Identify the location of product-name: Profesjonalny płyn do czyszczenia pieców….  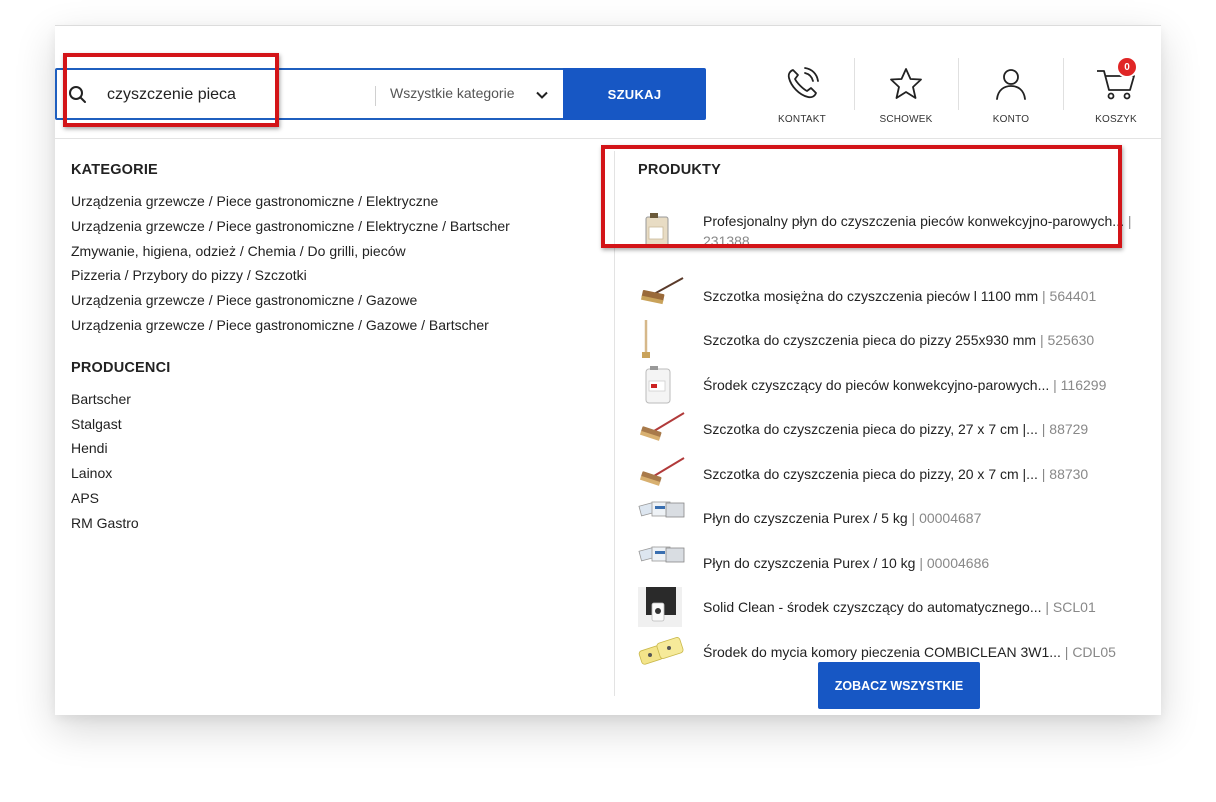
(913, 221).